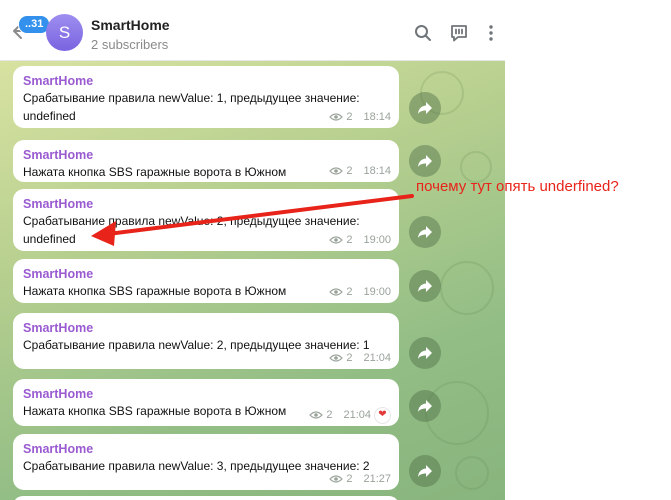 The width and height of the screenshot is (671, 500). Describe the element at coordinates (459, 33) in the screenshot. I see `comments-icon` at that location.